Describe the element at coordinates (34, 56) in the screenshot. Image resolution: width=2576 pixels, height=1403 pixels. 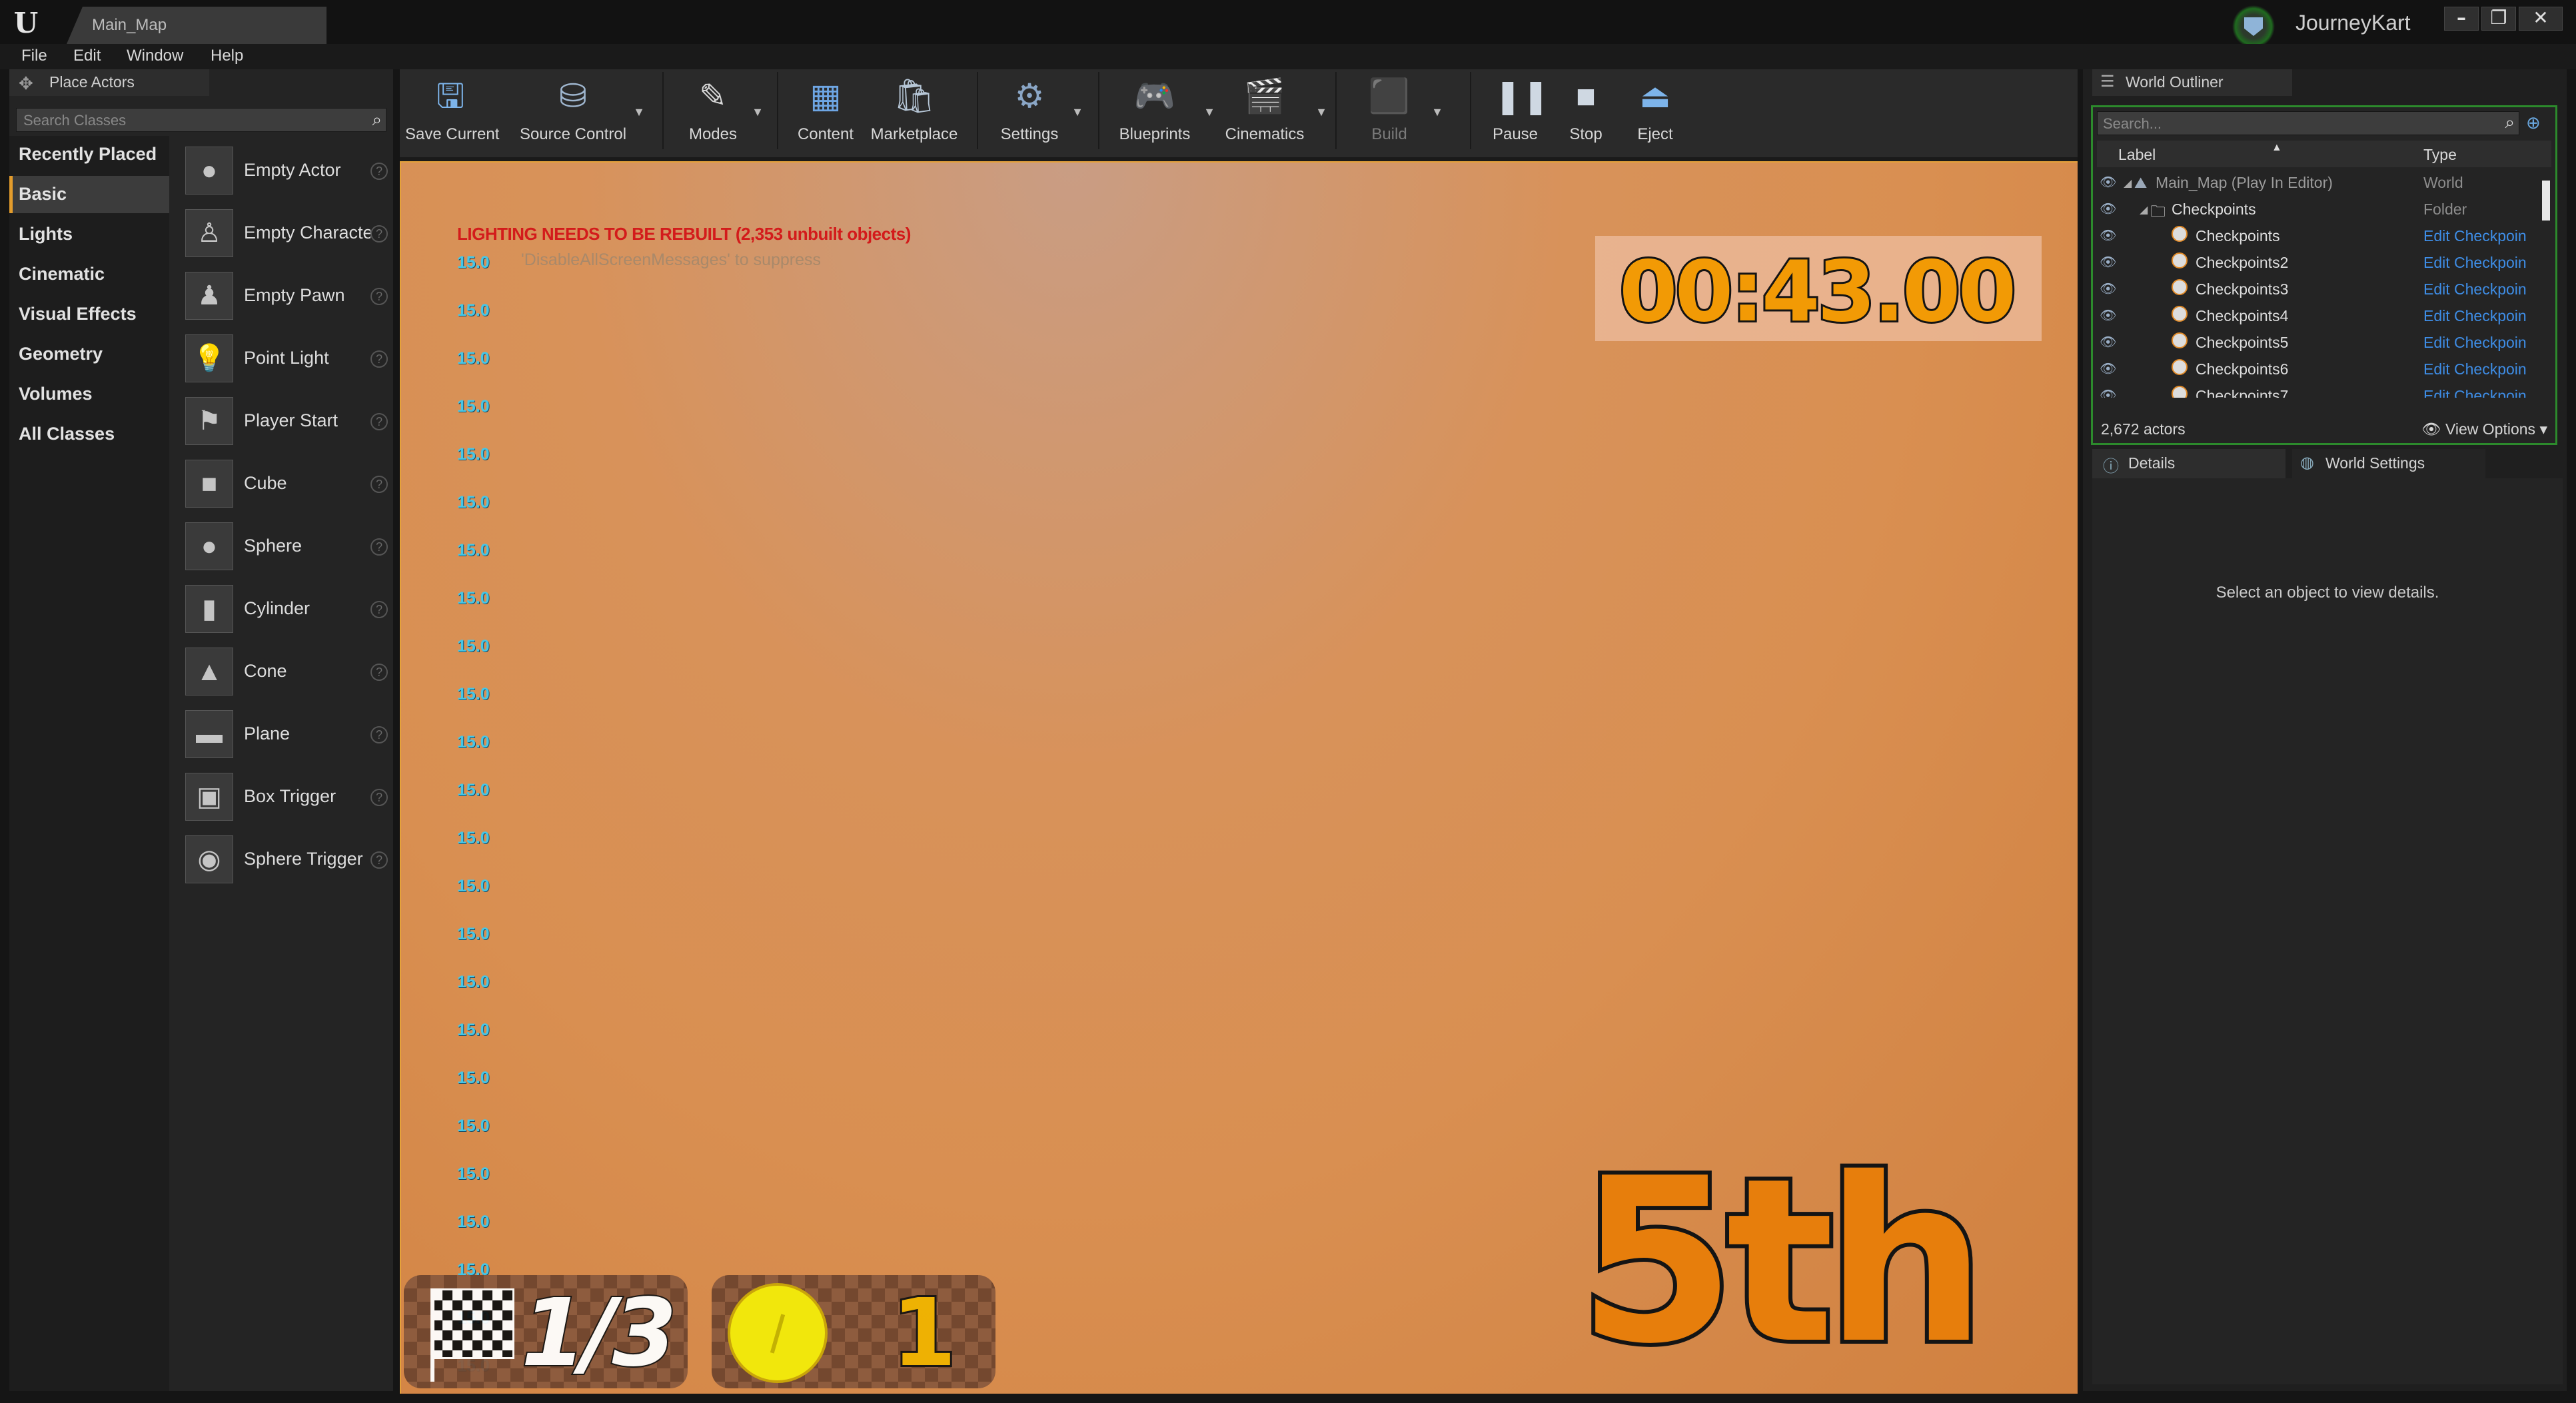
I see `menu-file: File` at that location.